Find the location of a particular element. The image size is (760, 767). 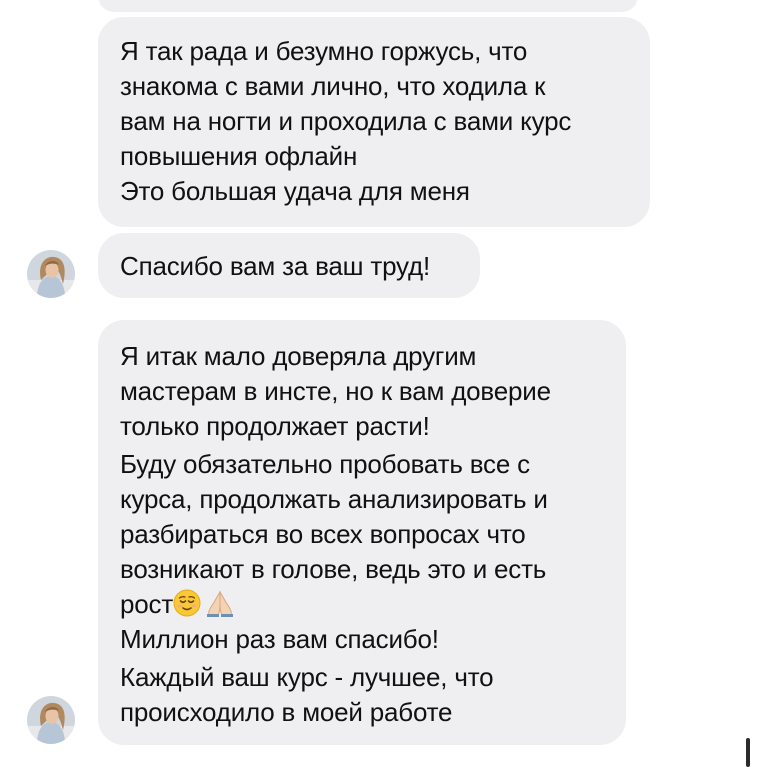

message-line: Это большая удача для меня is located at coordinates (295, 191).